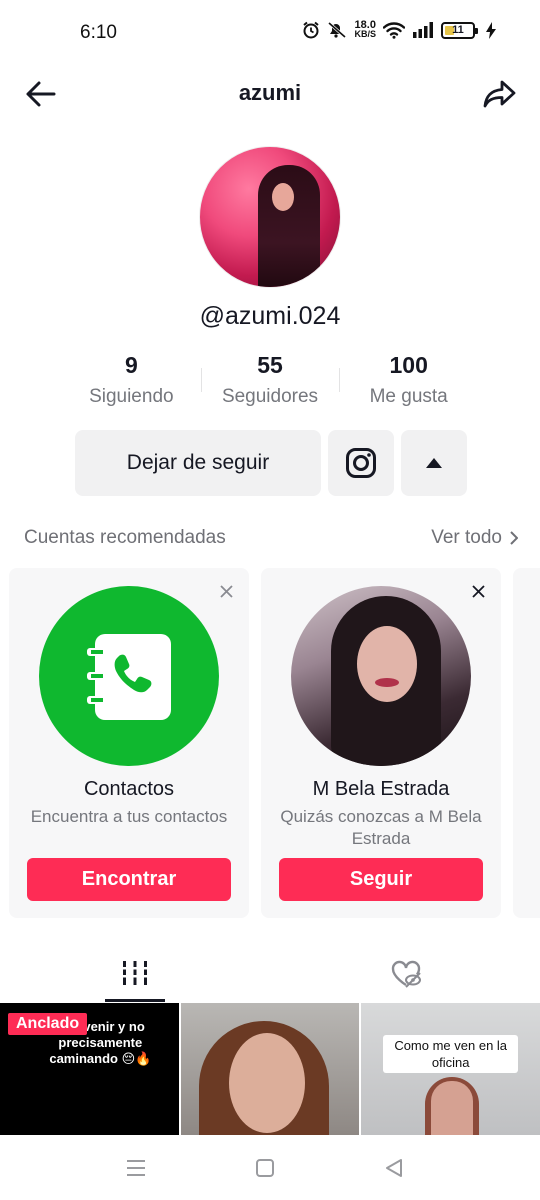  Describe the element at coordinates (381, 827) in the screenshot. I see `card-subtitle: Quizás conozcas a M Bela Estrada` at that location.